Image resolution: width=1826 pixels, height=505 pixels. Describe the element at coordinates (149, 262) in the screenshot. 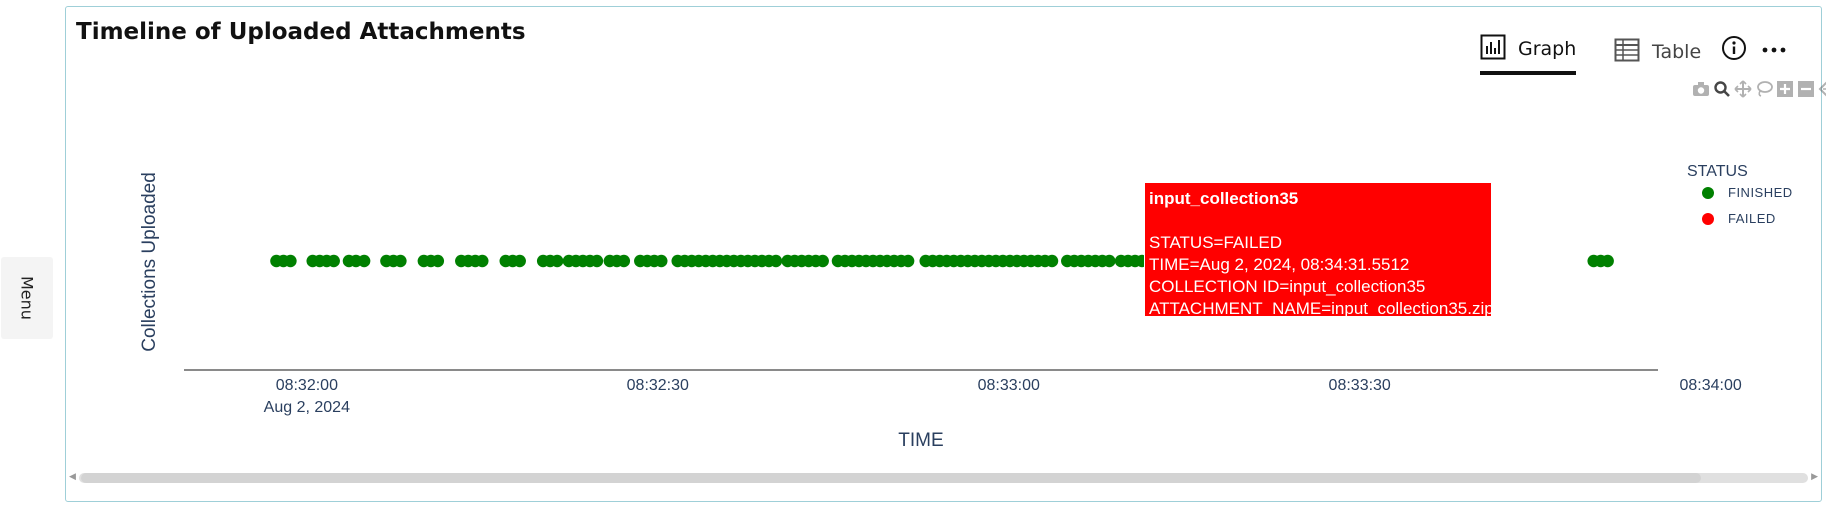

I see `y-axis-title: Collections Uploaded` at that location.